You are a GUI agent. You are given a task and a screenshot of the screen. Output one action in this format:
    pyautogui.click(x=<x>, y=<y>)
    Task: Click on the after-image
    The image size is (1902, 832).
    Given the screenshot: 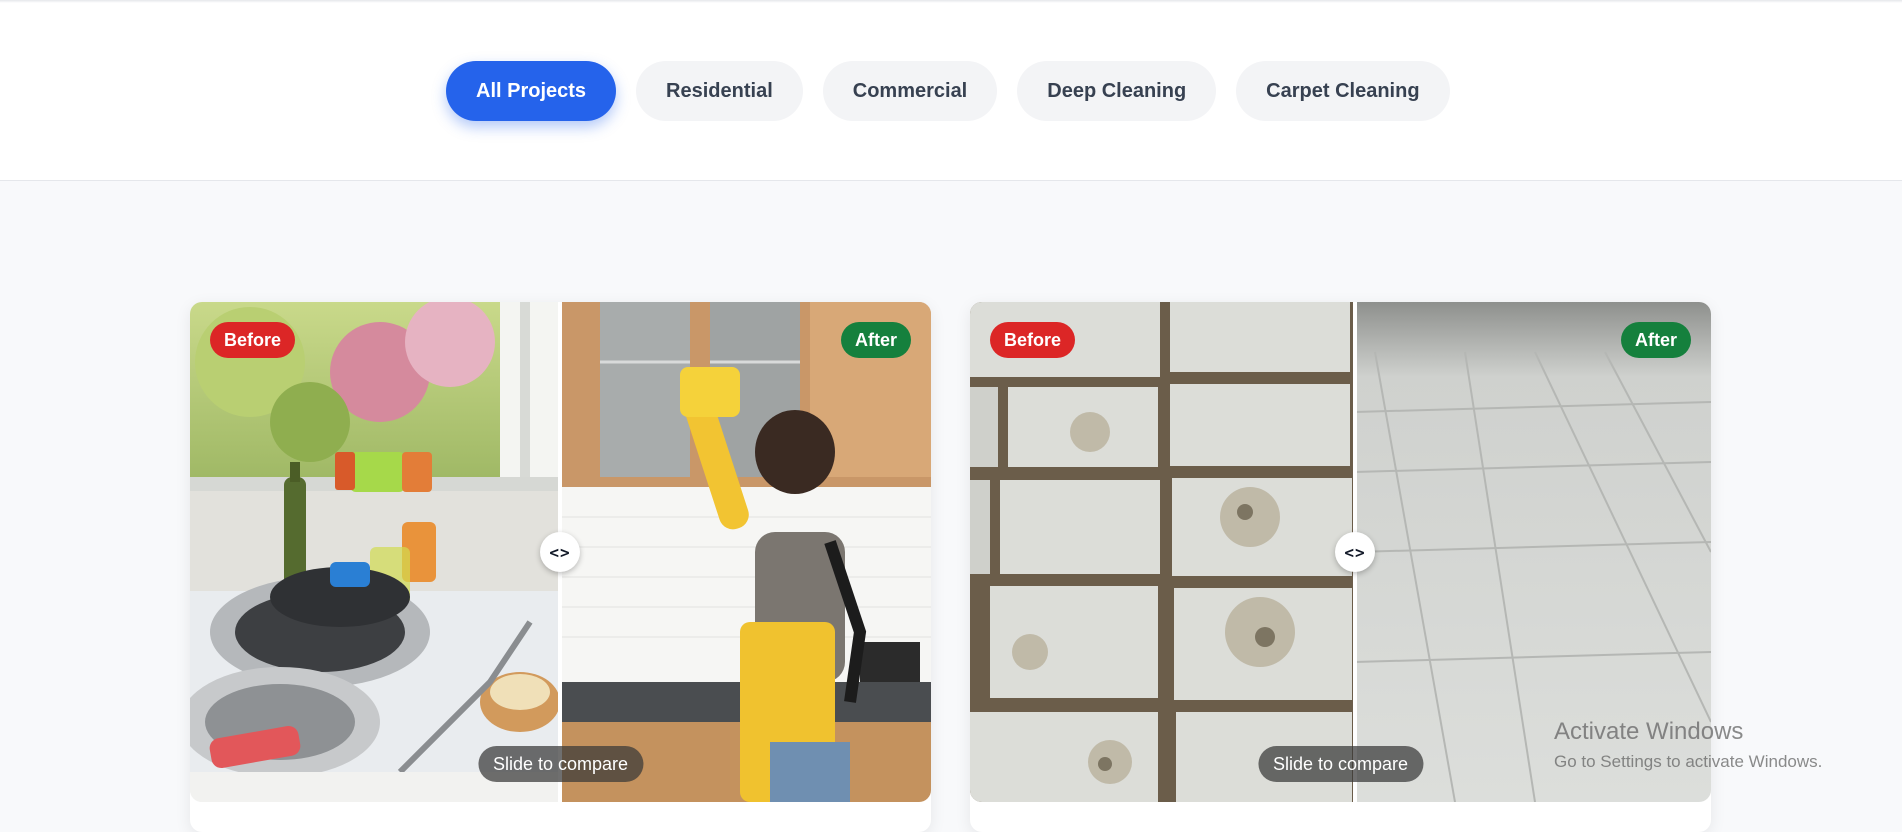 What is the action you would take?
    pyautogui.click(x=745, y=552)
    